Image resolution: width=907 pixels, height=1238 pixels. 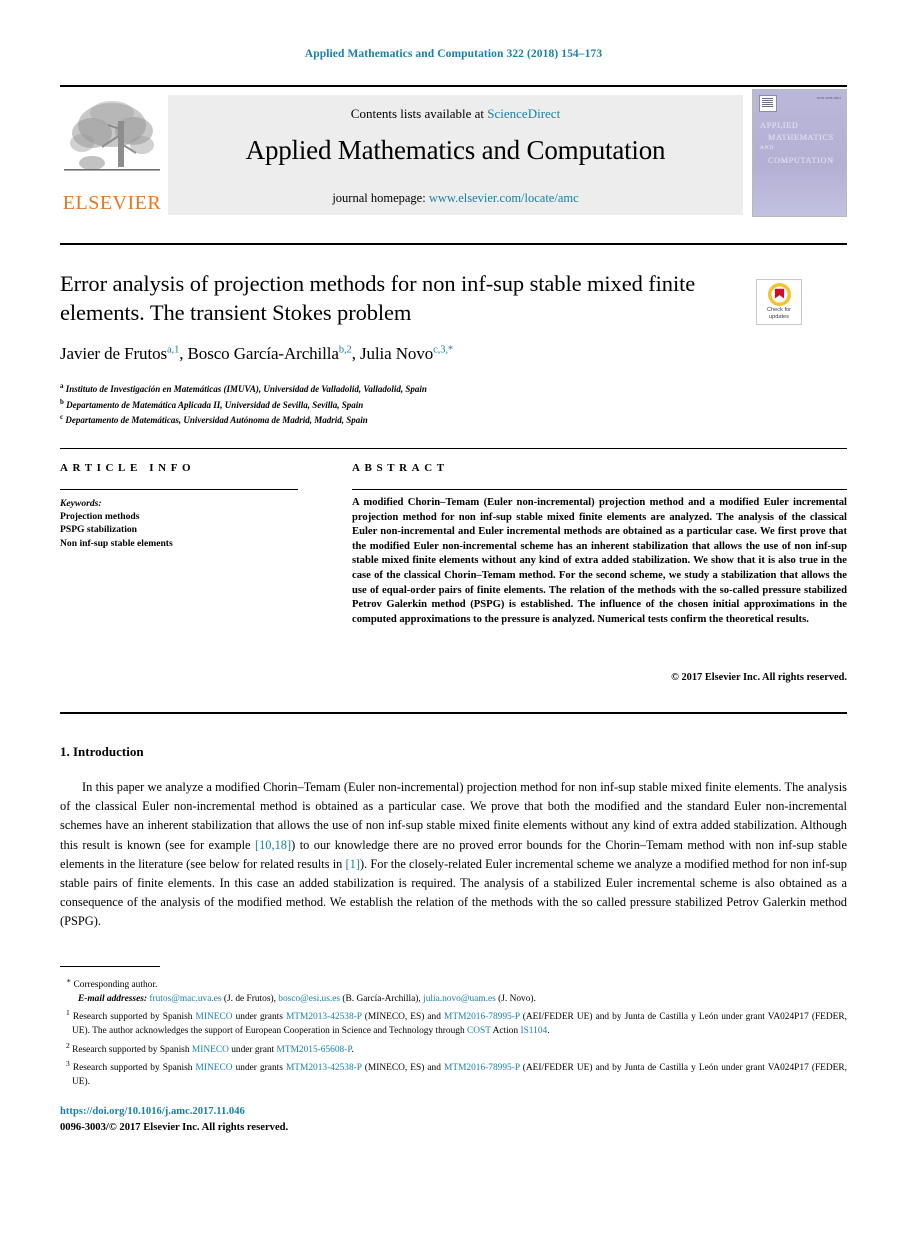 I want to click on cover-line-3: AND, so click(x=767, y=148).